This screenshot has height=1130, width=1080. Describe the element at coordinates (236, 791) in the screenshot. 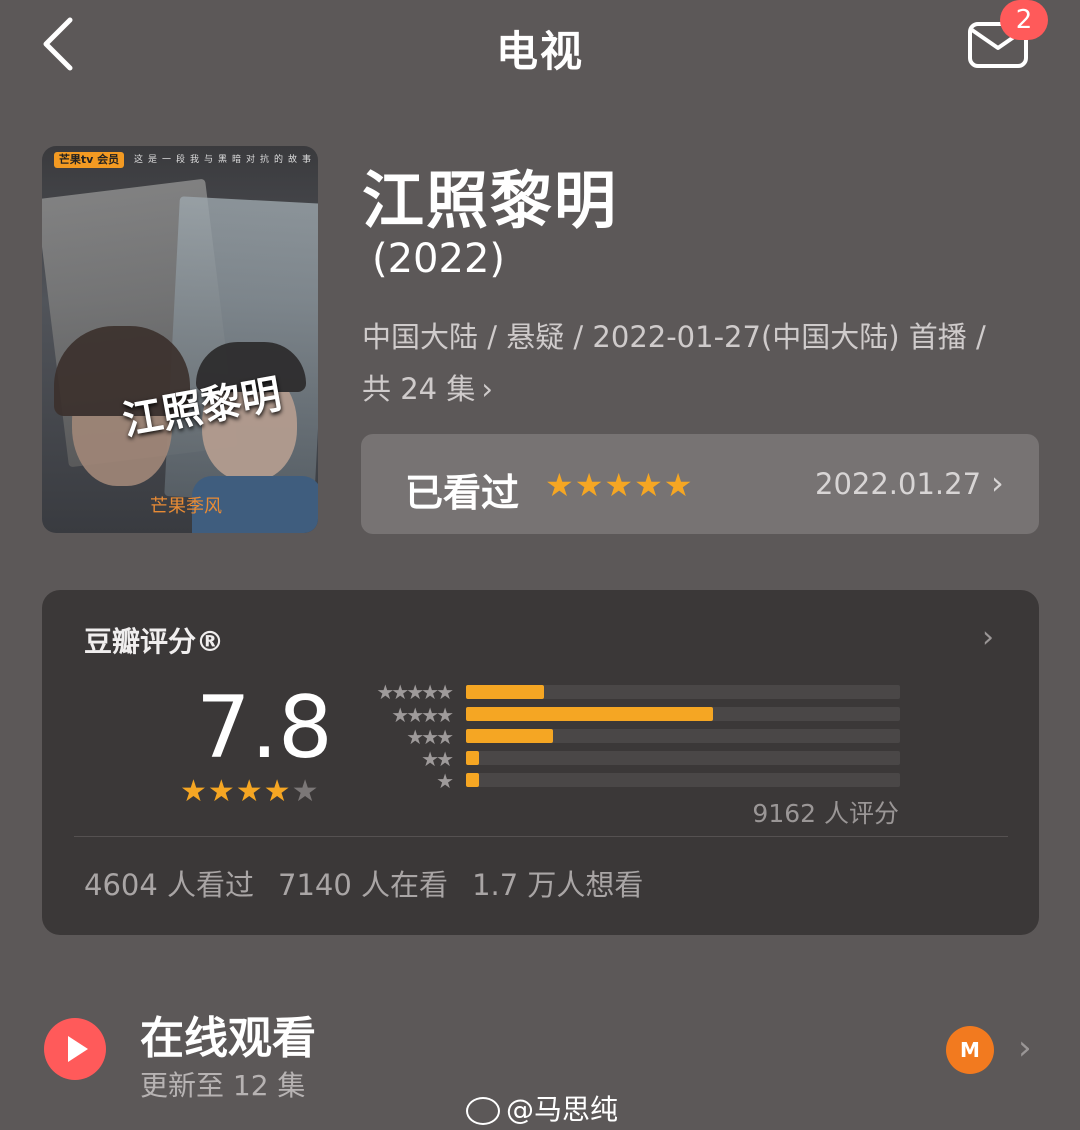

I see `rating-stars-filled: ★★★★` at that location.